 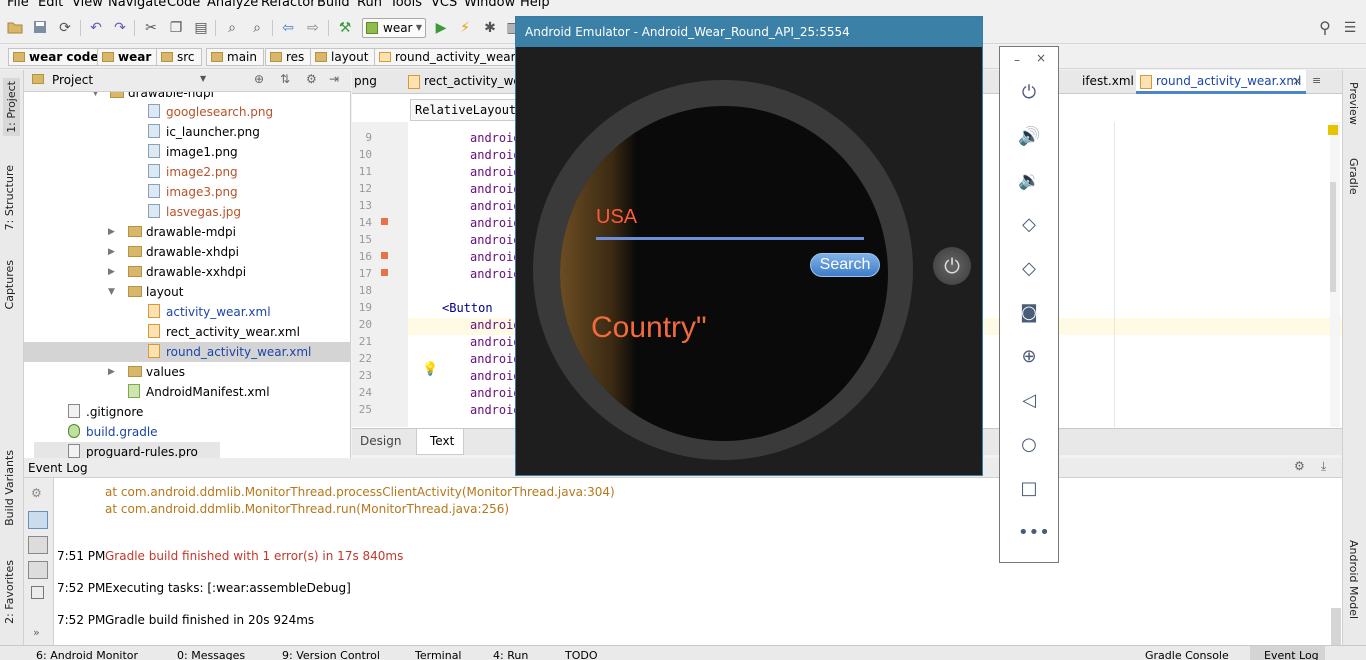 What do you see at coordinates (176, 28) in the screenshot?
I see `copy-icon: ❐` at bounding box center [176, 28].